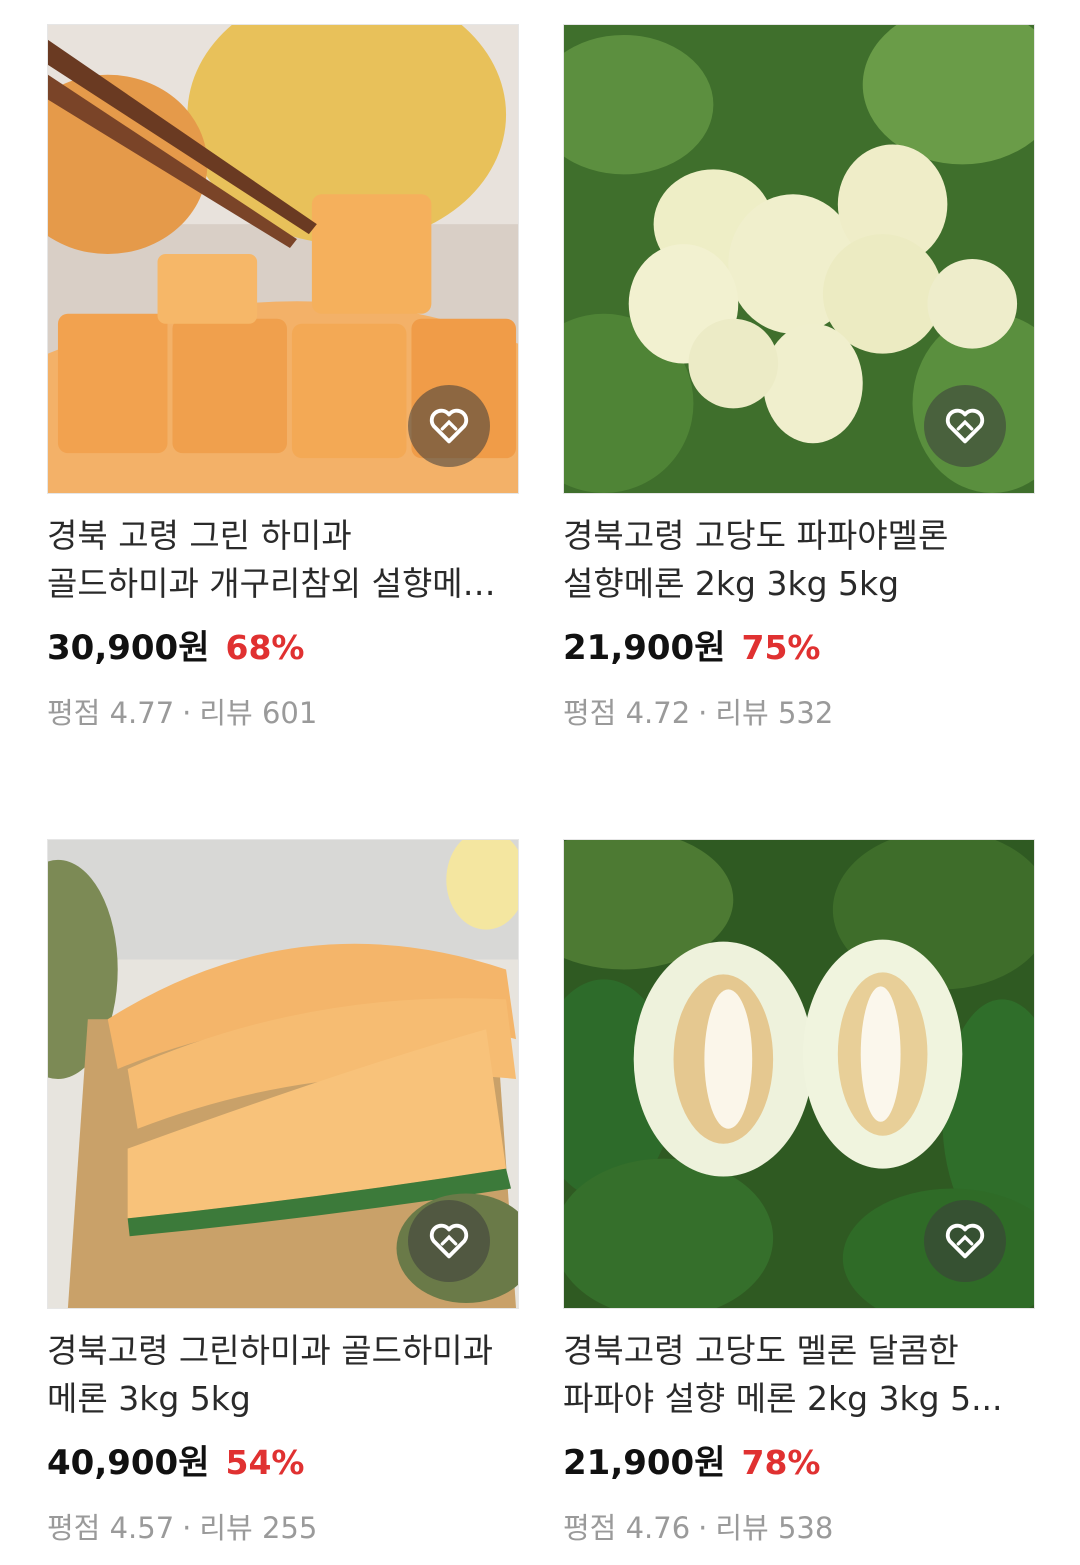 The width and height of the screenshot is (1080, 1565). Describe the element at coordinates (283, 1375) in the screenshot. I see `product-title: 경북고령 그린하미과 골드하미과 메론 3kg 5kg` at that location.